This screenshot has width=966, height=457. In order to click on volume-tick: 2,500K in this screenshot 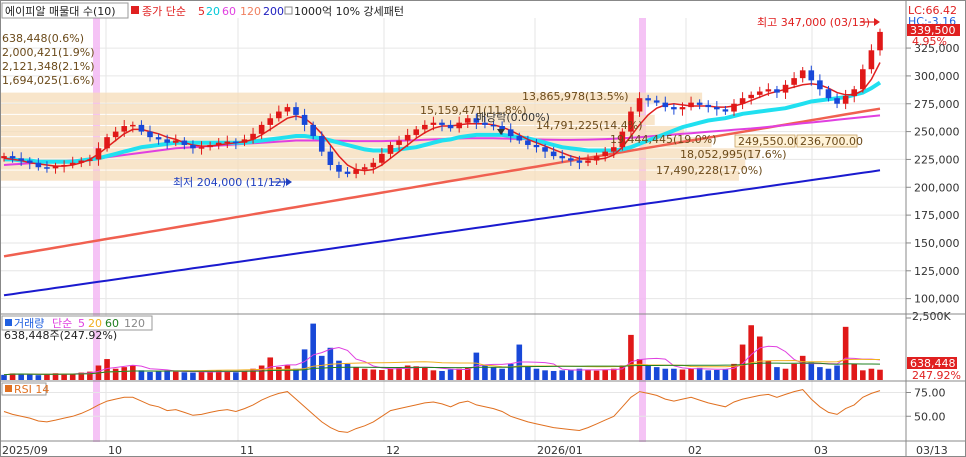, I will do `click(931, 316)`.